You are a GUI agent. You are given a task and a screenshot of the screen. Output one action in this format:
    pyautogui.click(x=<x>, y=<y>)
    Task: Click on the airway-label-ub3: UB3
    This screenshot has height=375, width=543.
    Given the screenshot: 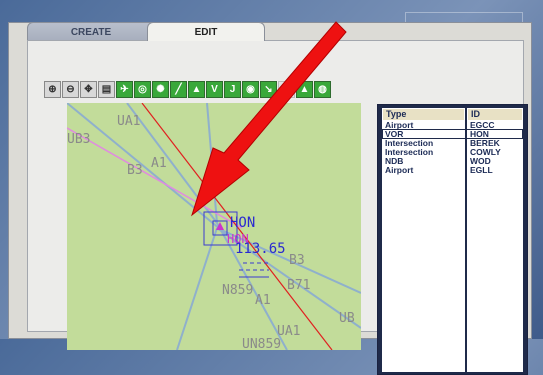 What is the action you would take?
    pyautogui.click(x=78, y=139)
    